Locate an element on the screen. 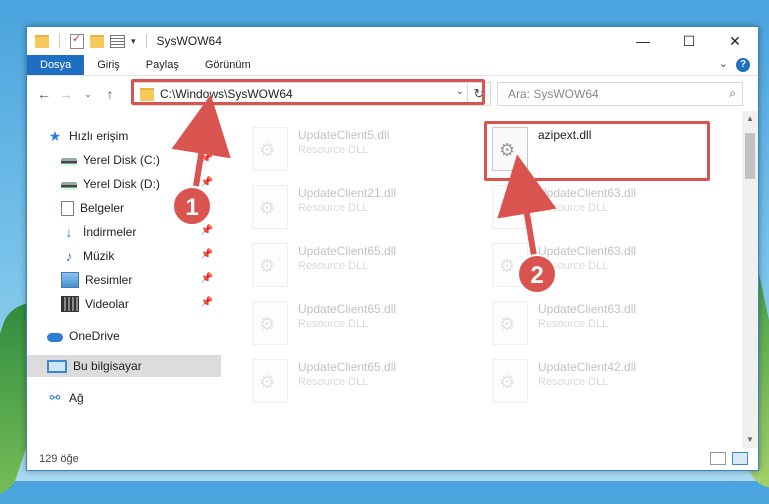 This screenshot has width=769, height=504. pictures-icon is located at coordinates (70, 280).